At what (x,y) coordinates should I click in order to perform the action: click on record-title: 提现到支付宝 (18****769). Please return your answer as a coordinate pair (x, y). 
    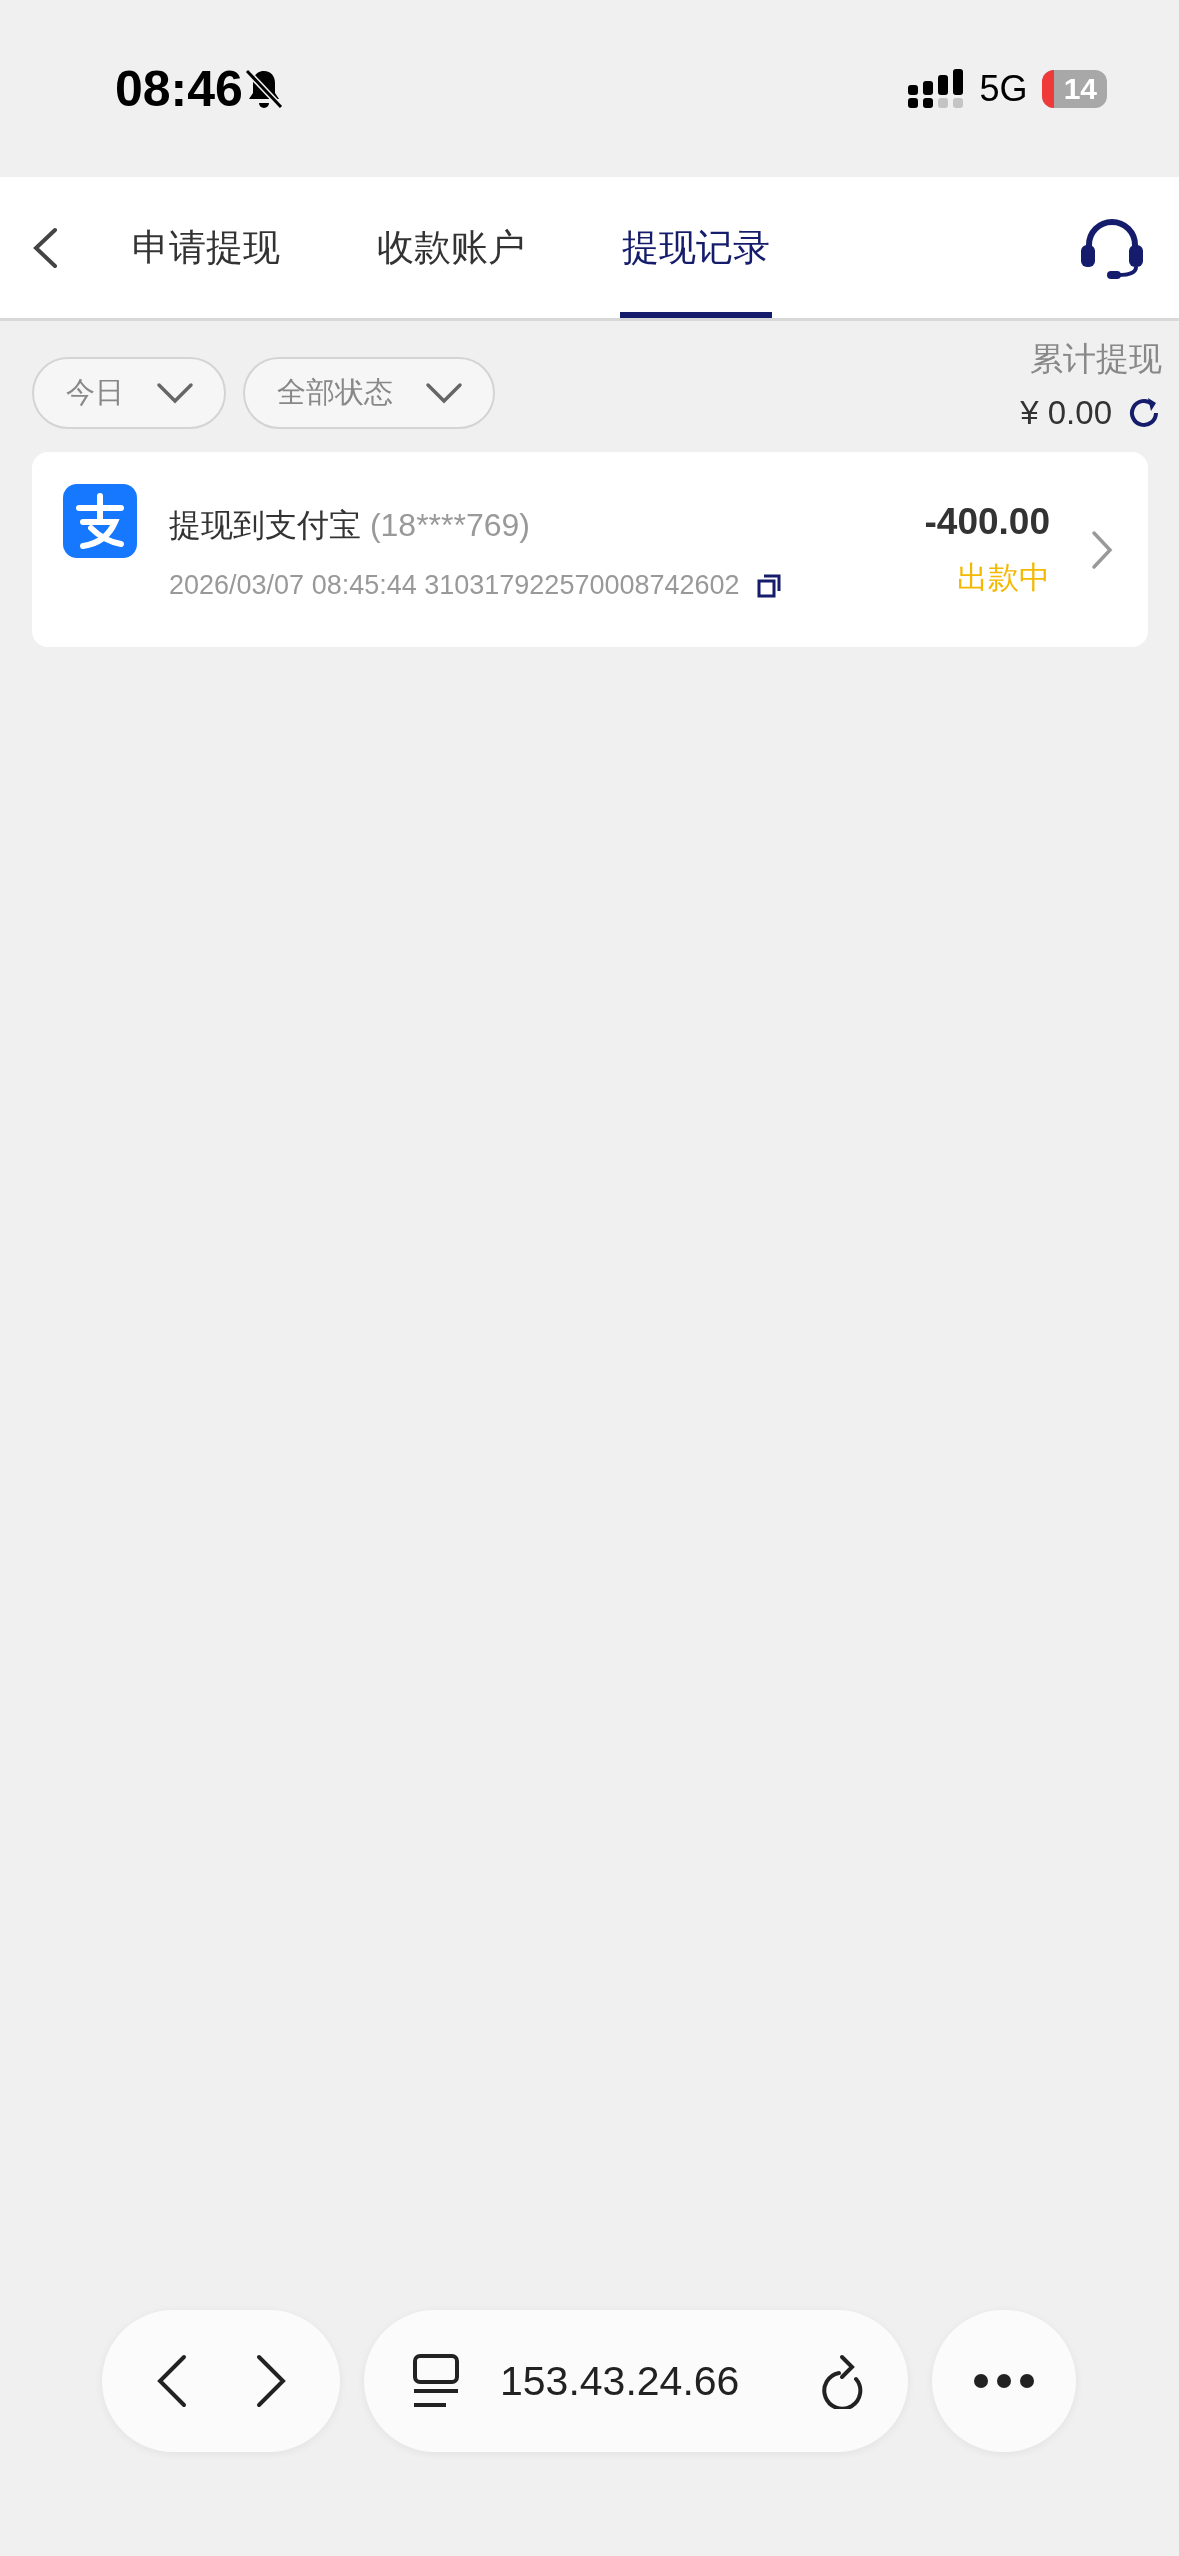
    Looking at the image, I should click on (350, 525).